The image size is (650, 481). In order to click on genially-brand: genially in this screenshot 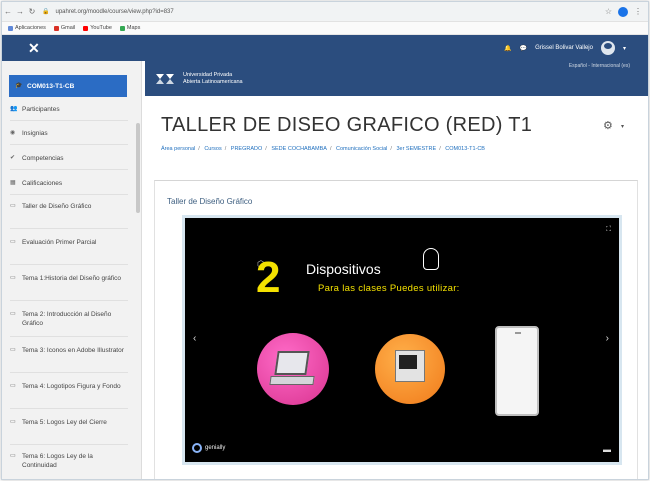, I will do `click(208, 448)`.